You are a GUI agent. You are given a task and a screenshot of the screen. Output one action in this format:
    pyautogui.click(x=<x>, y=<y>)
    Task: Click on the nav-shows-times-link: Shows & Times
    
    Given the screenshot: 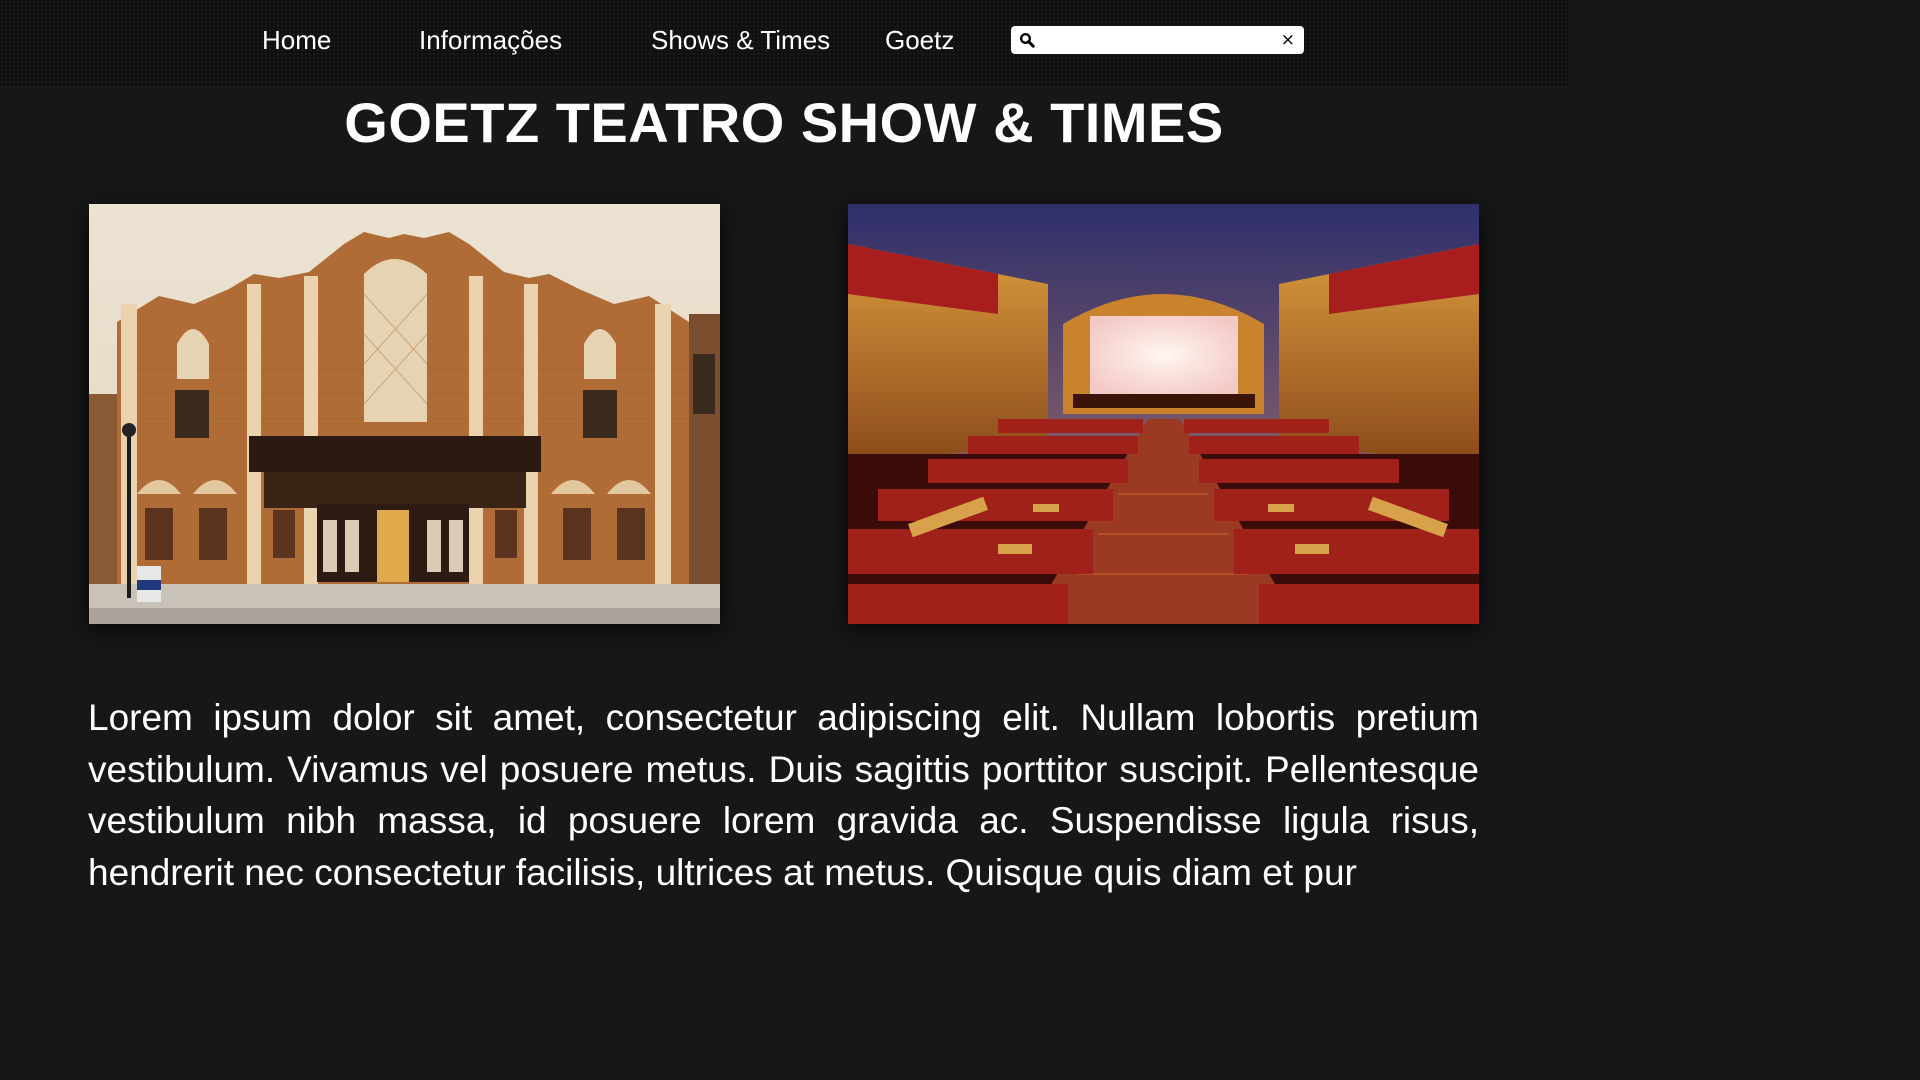 What is the action you would take?
    pyautogui.click(x=740, y=40)
    